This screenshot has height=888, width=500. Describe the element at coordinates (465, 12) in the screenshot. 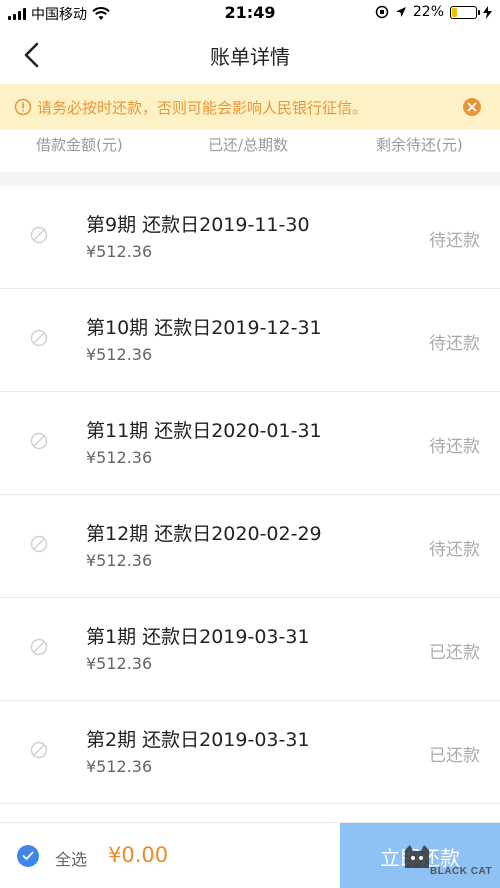

I see `battery-icon` at that location.